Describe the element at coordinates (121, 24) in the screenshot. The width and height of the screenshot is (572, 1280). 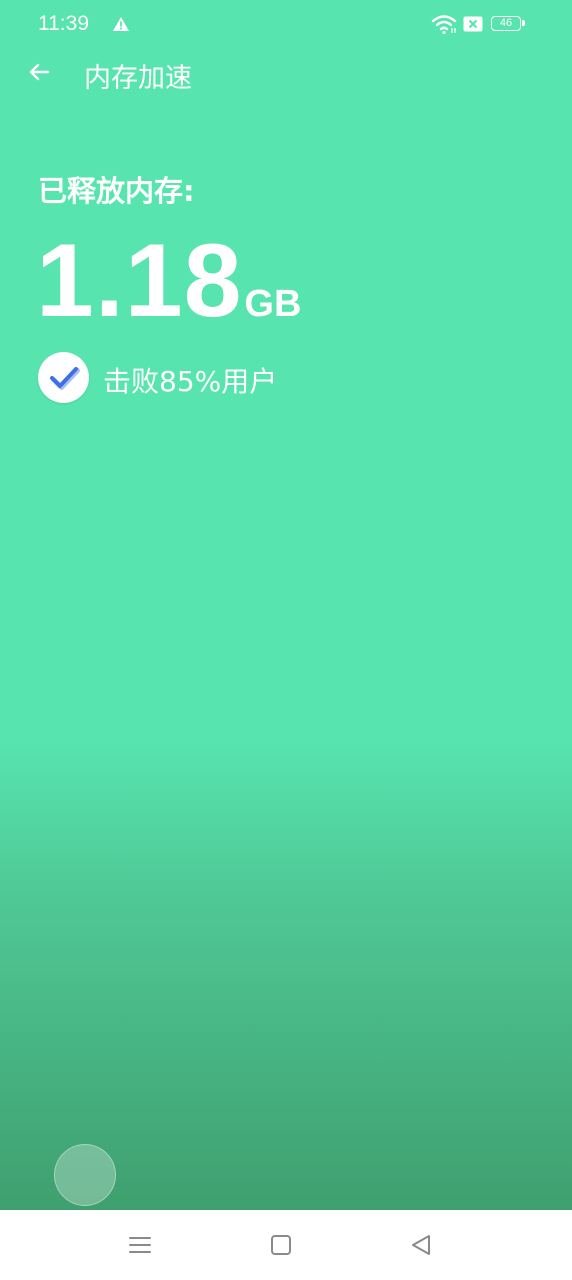
I see `warning-icon` at that location.